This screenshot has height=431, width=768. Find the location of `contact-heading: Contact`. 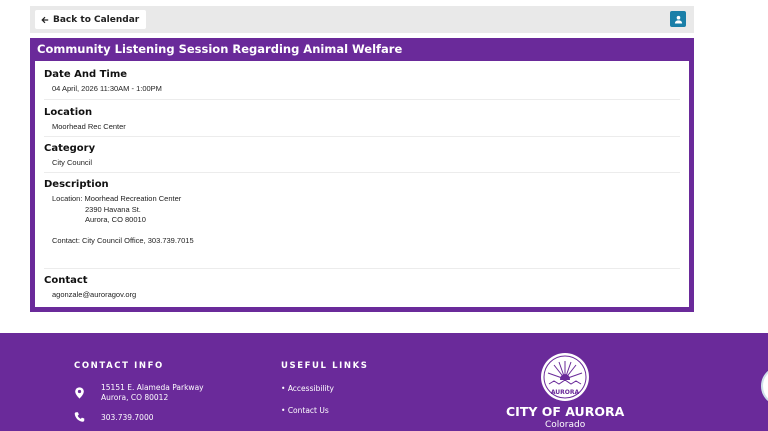

contact-heading: Contact is located at coordinates (66, 280).